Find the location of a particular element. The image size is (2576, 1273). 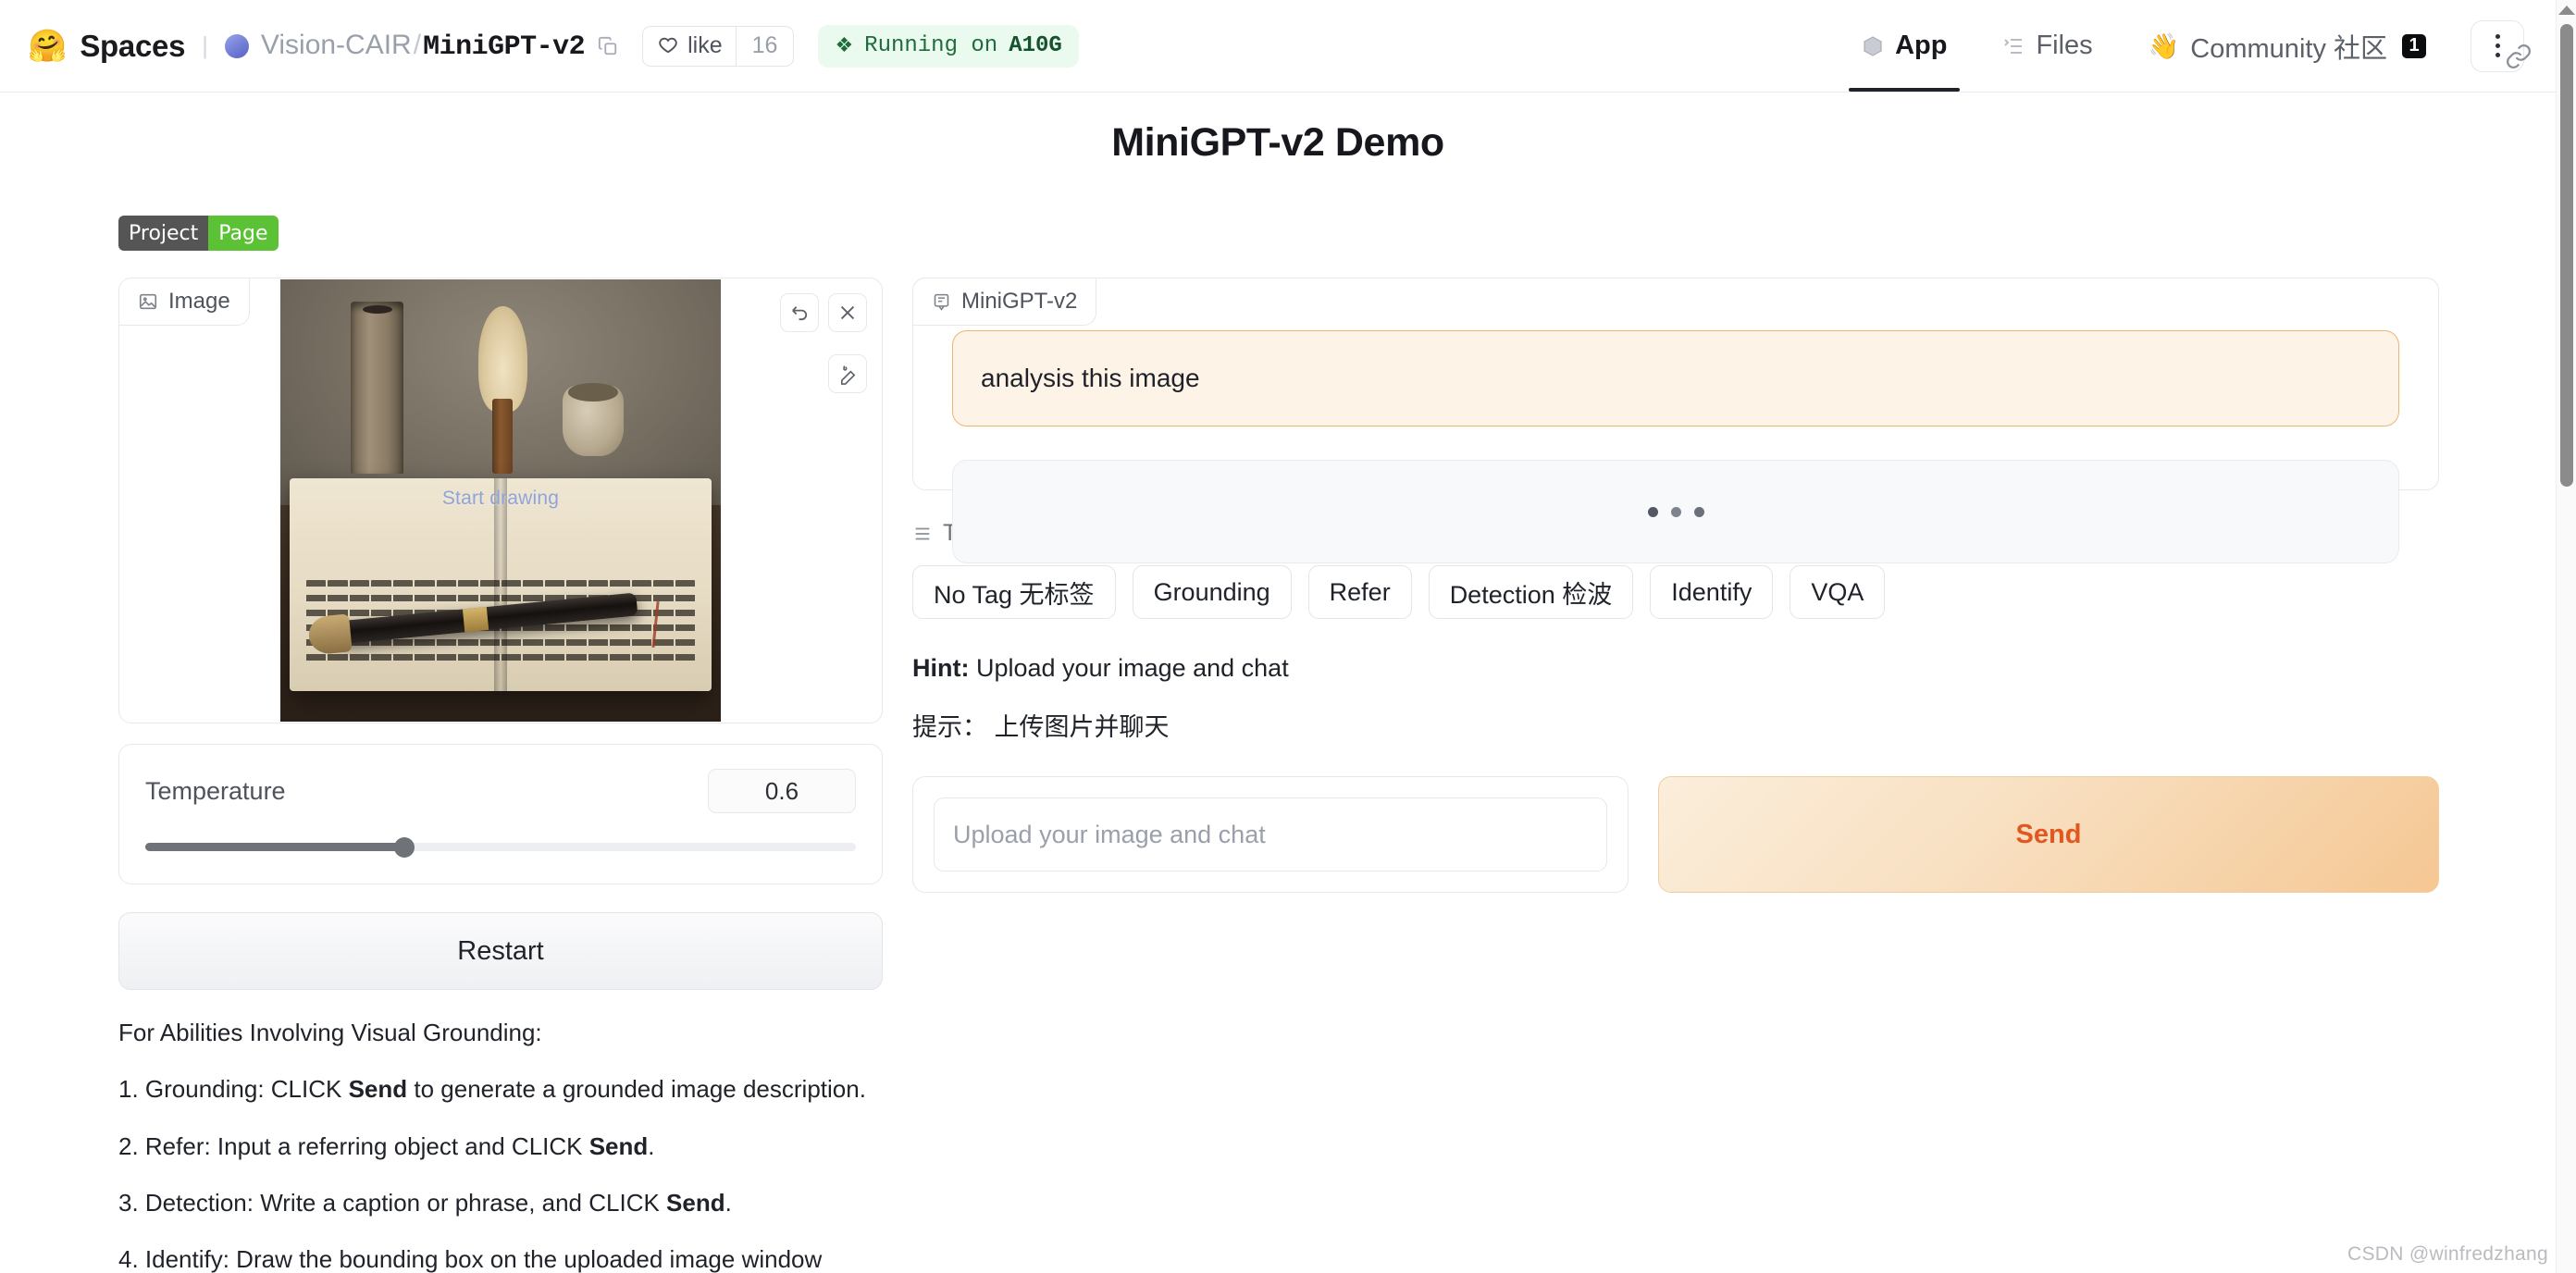

badge-right-label: Page is located at coordinates (244, 233).